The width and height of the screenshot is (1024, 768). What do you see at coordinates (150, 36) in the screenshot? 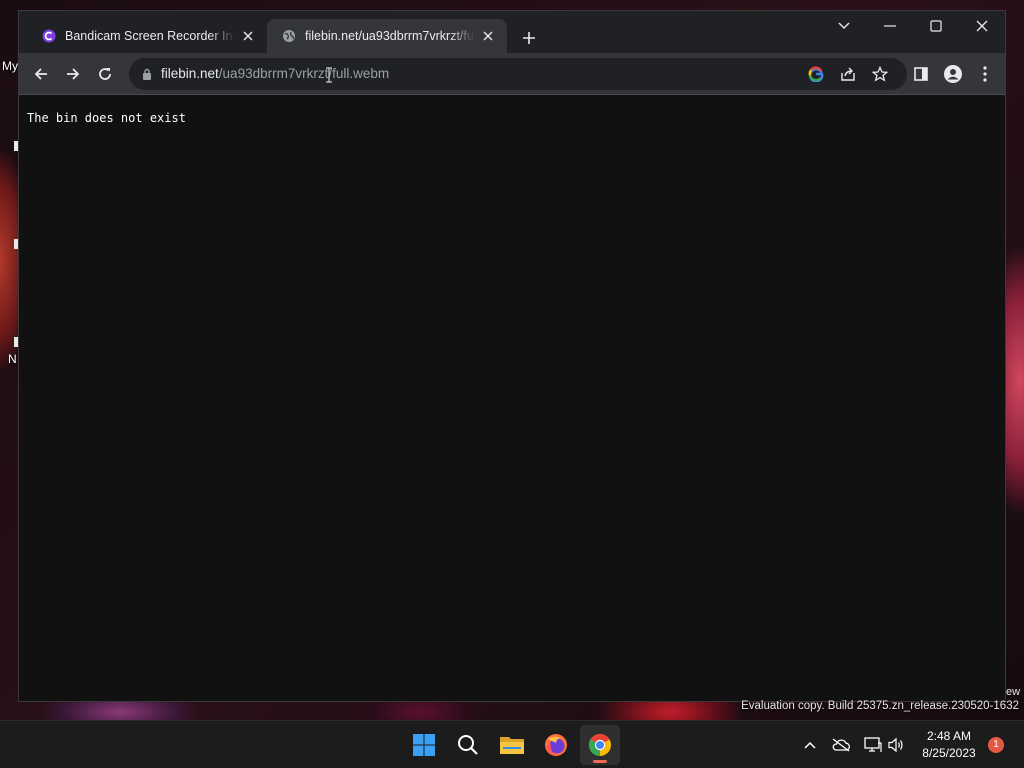
I see `tab-title: Bandicam Screen Recorder In-depth` at bounding box center [150, 36].